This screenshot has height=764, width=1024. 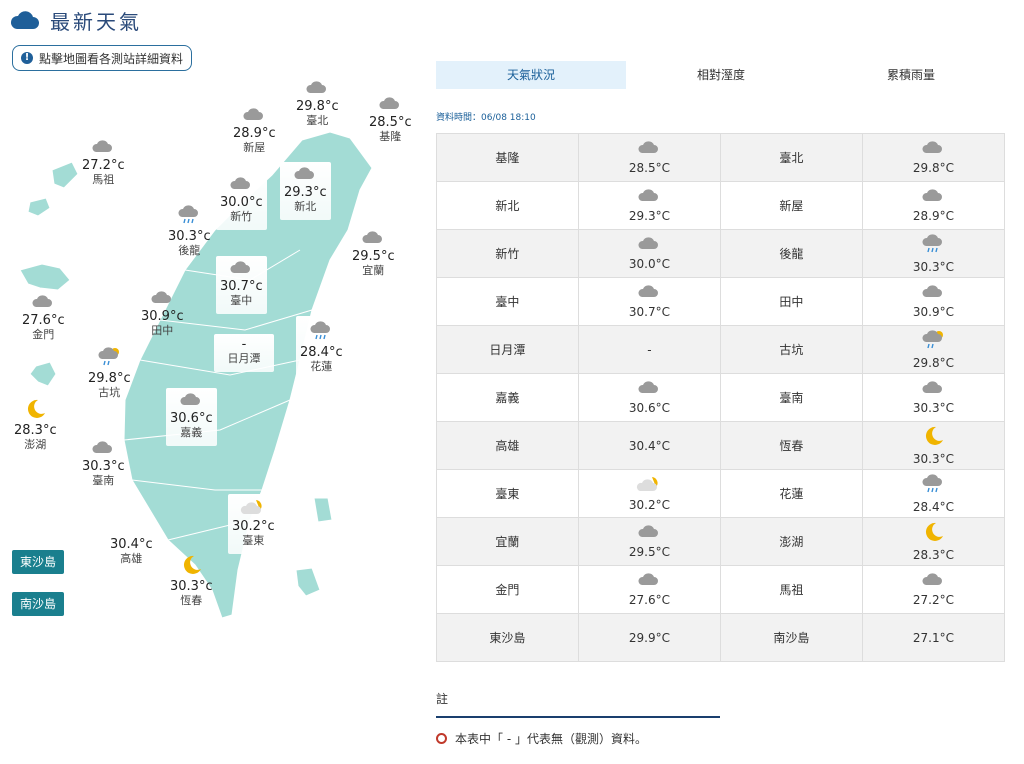 I want to click on city-temp: 28.5°c, so click(x=390, y=122).